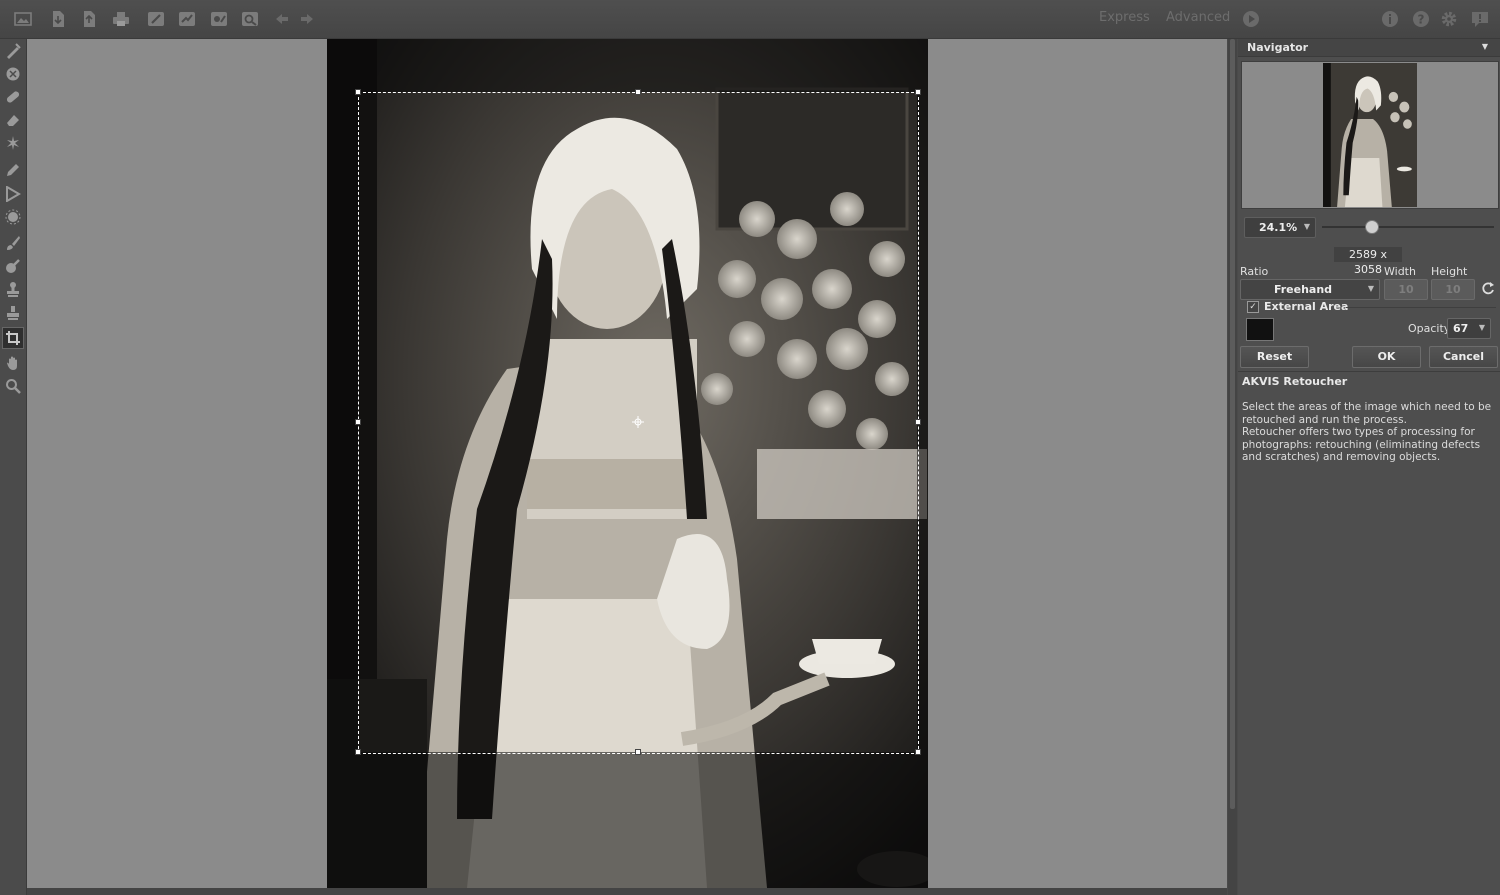 This screenshot has height=895, width=1500. I want to click on ok-button: OK, so click(1386, 357).